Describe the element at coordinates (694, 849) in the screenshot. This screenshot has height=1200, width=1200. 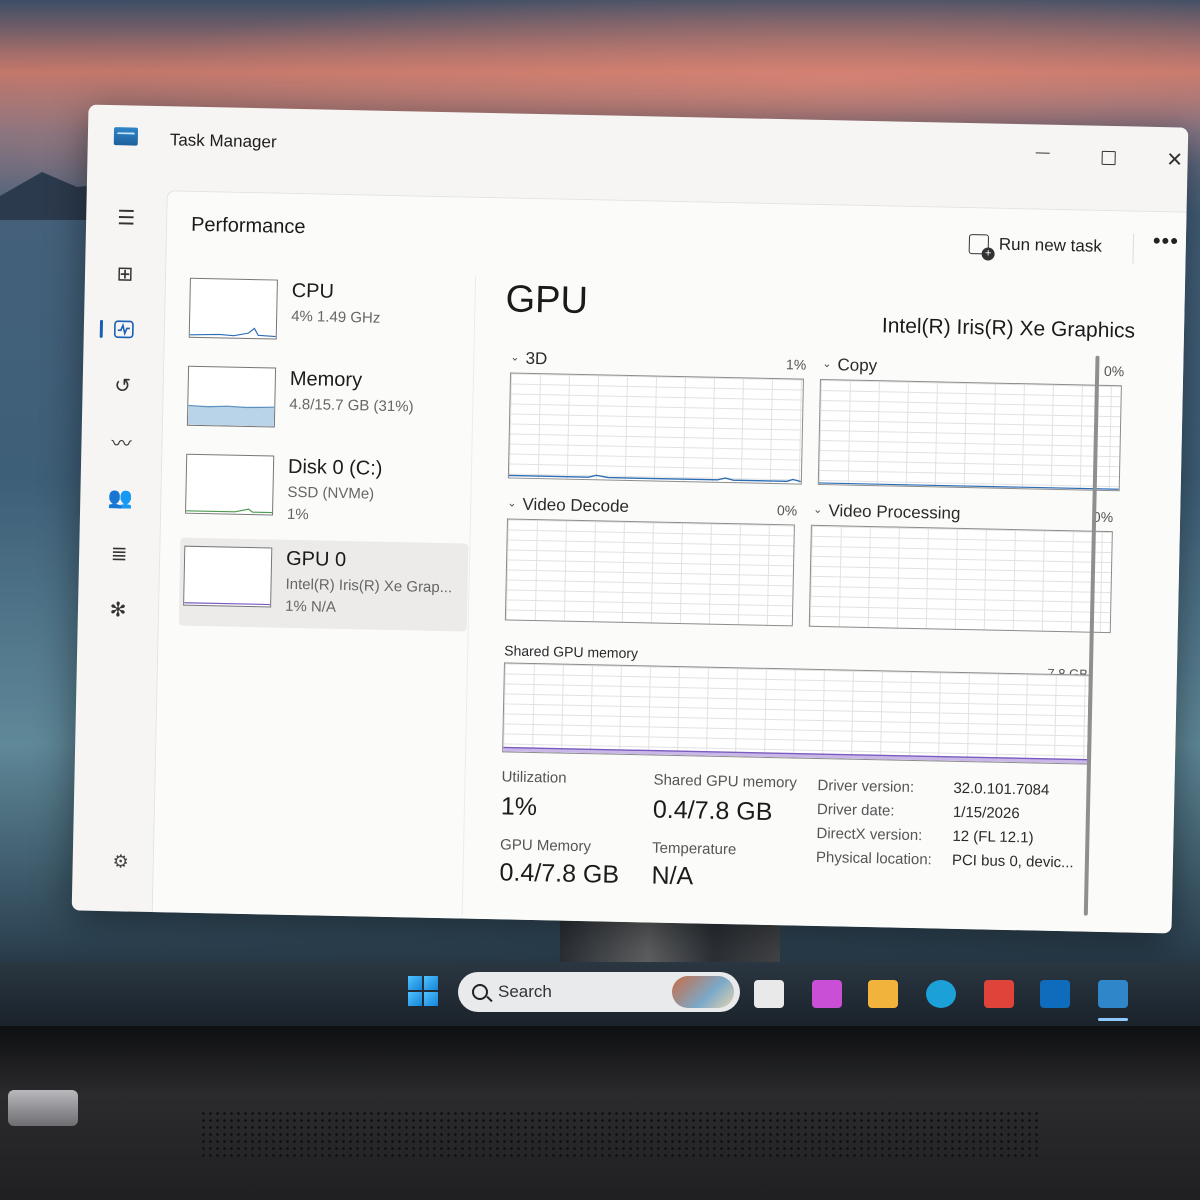
I see `temperature-label: Temperature` at that location.